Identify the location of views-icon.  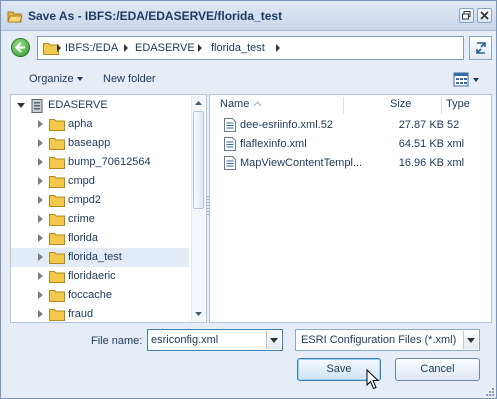
(462, 80).